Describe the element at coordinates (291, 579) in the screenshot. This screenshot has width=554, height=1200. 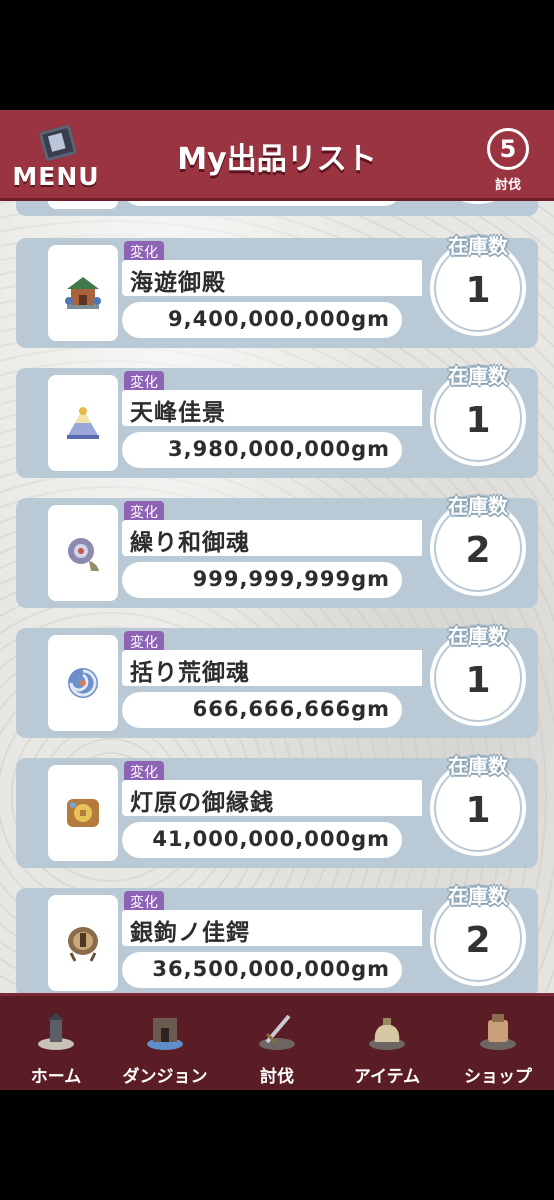
I see `item-price: 999,999,999gm` at that location.